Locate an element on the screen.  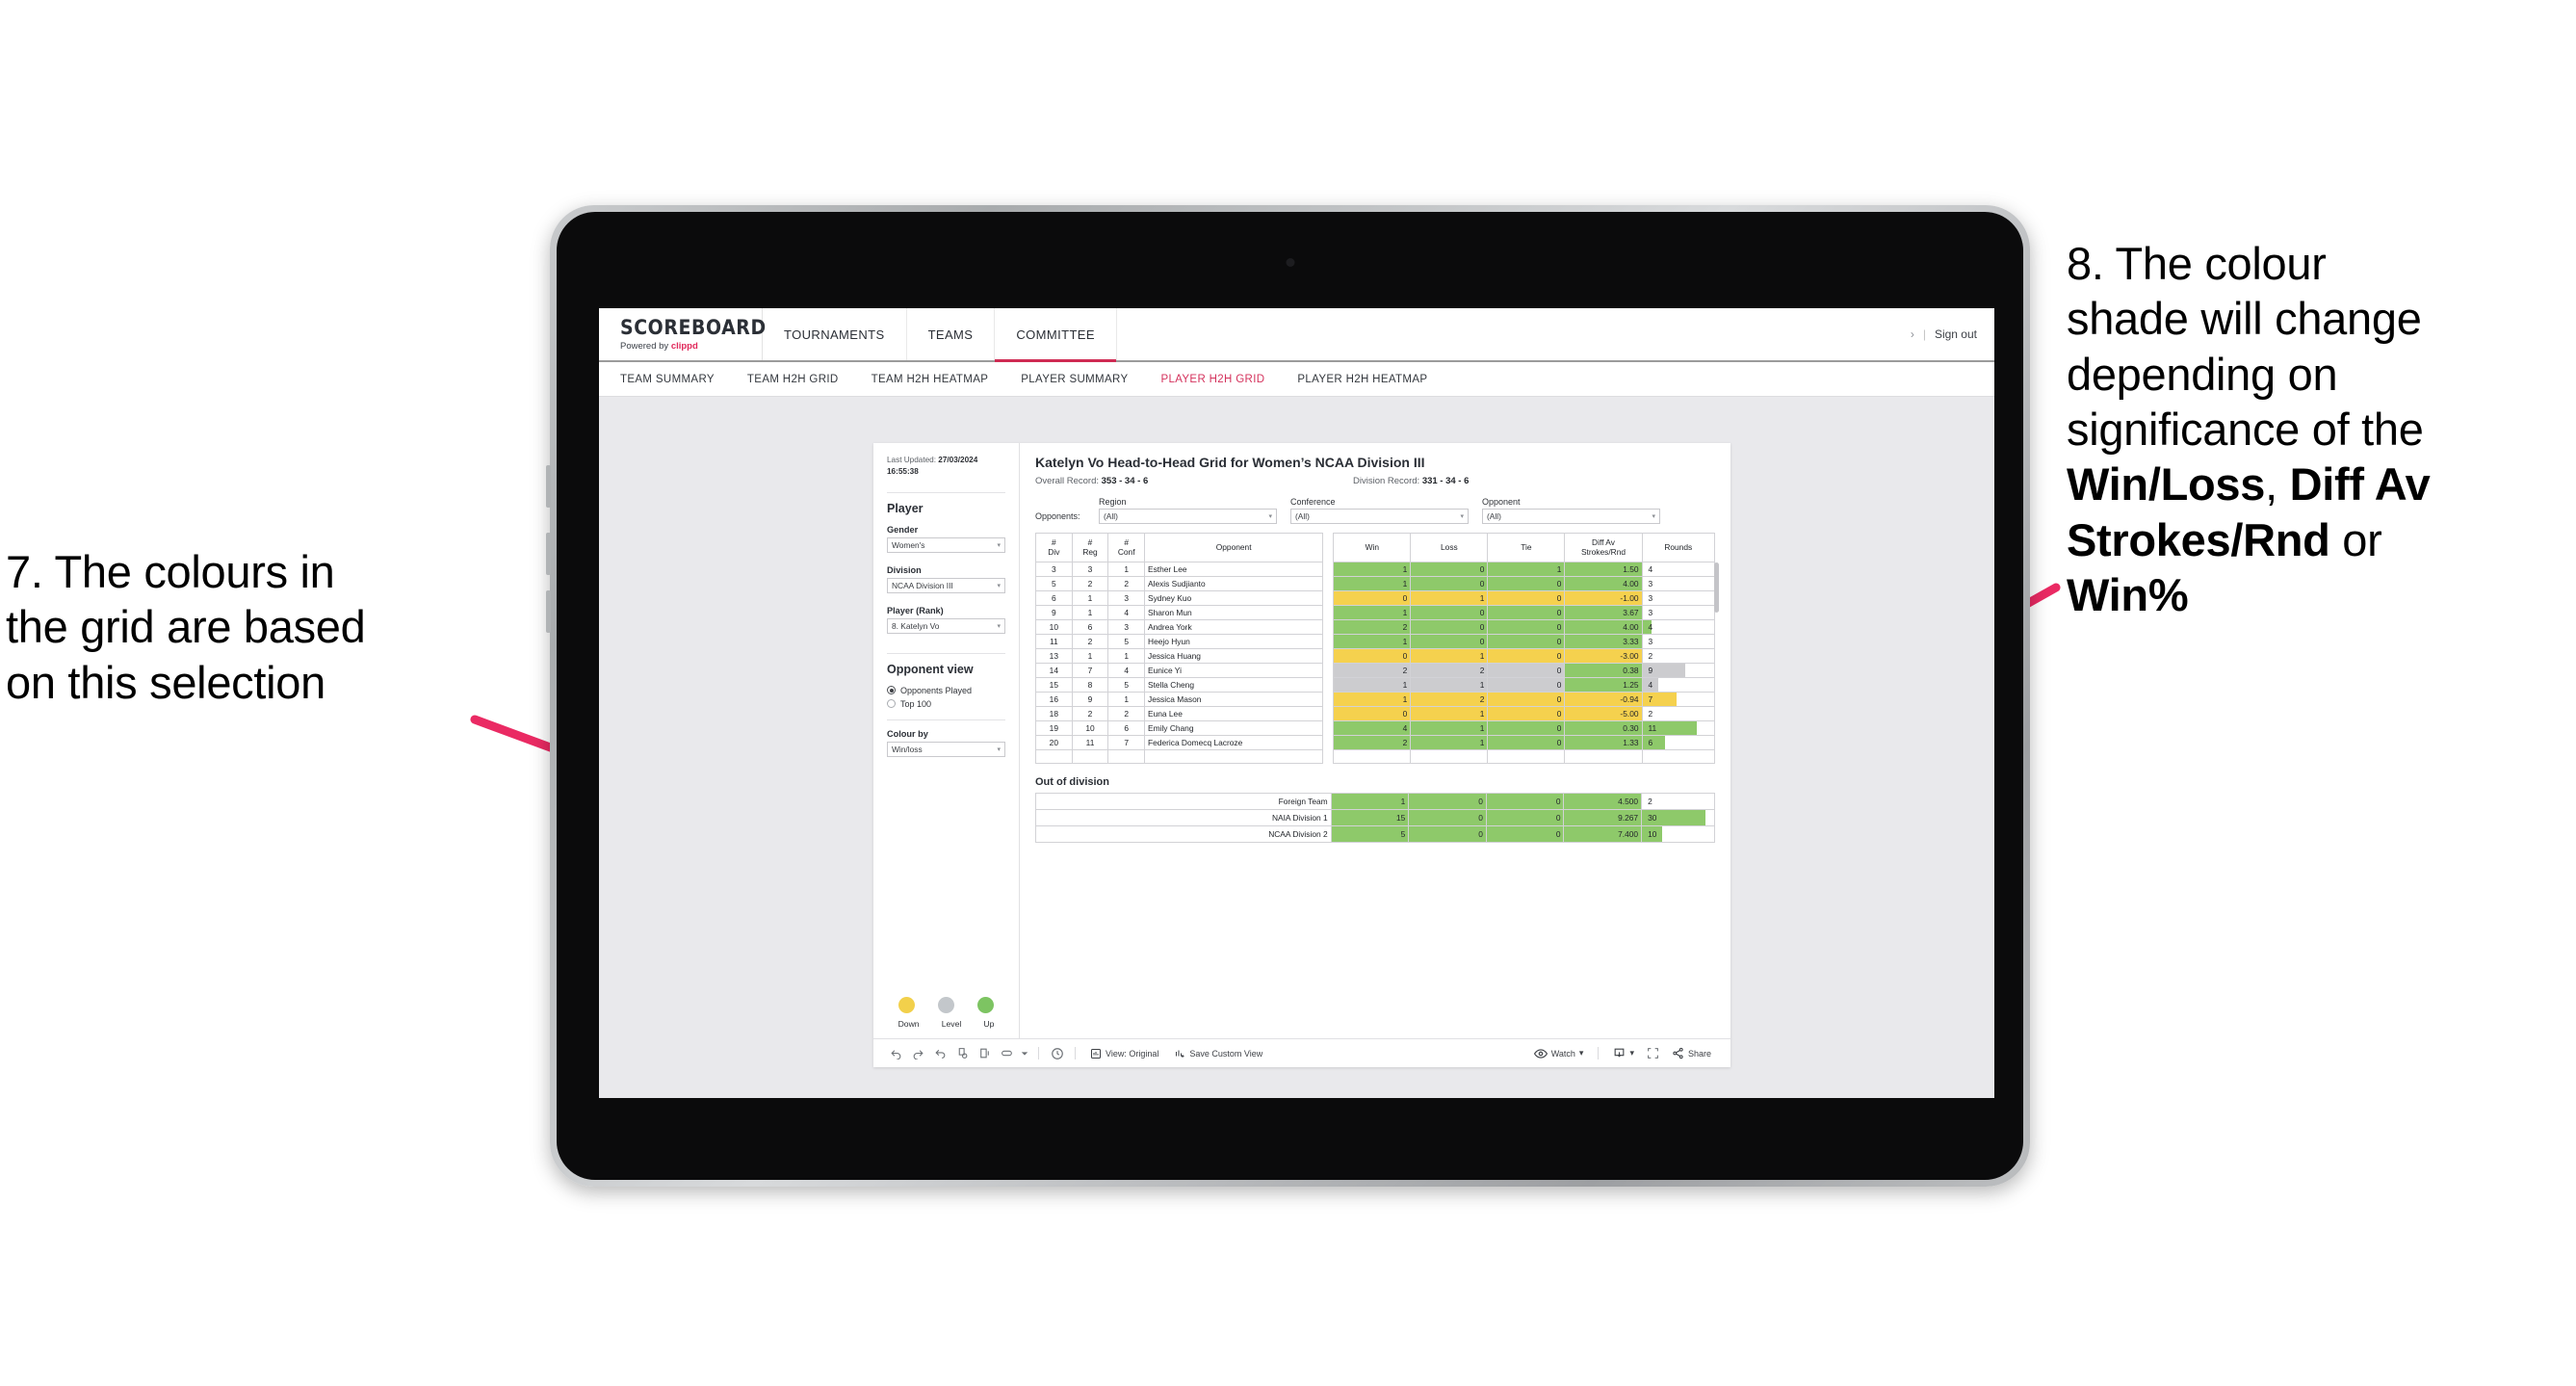
clock-icon is located at coordinates (1057, 1053).